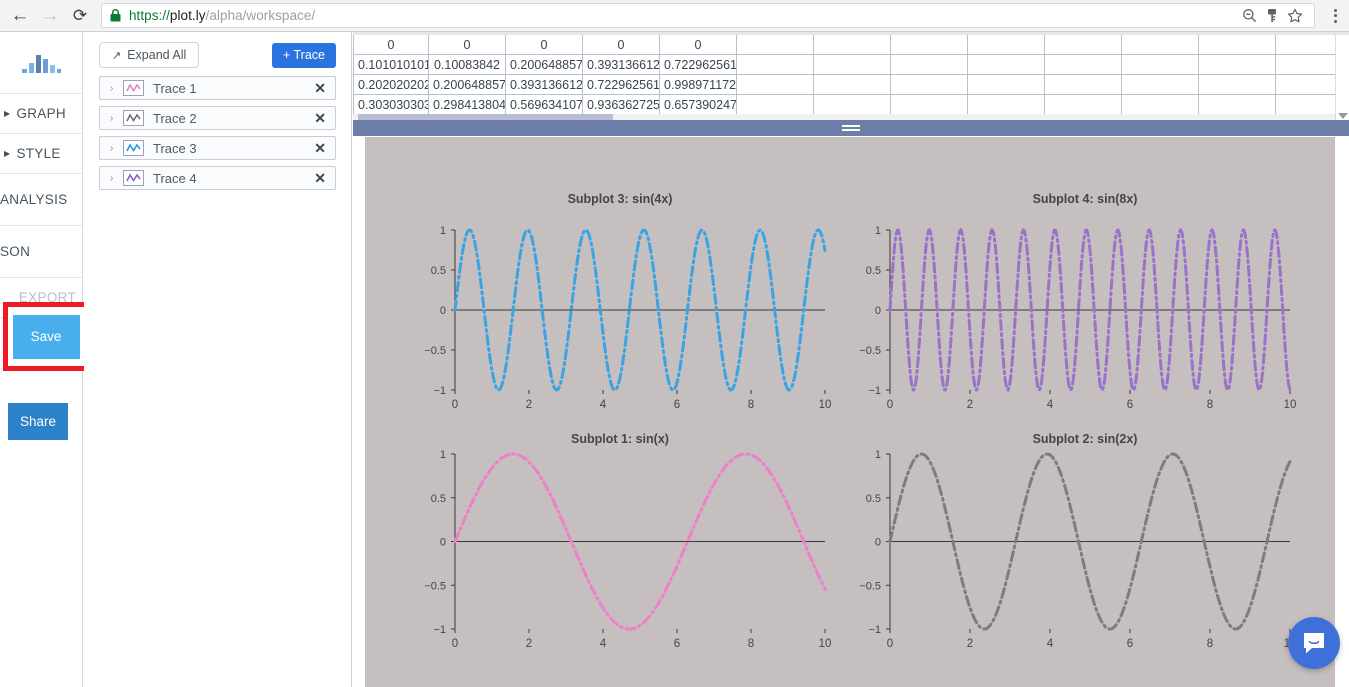  I want to click on reload-icon: ⟳, so click(80, 16).